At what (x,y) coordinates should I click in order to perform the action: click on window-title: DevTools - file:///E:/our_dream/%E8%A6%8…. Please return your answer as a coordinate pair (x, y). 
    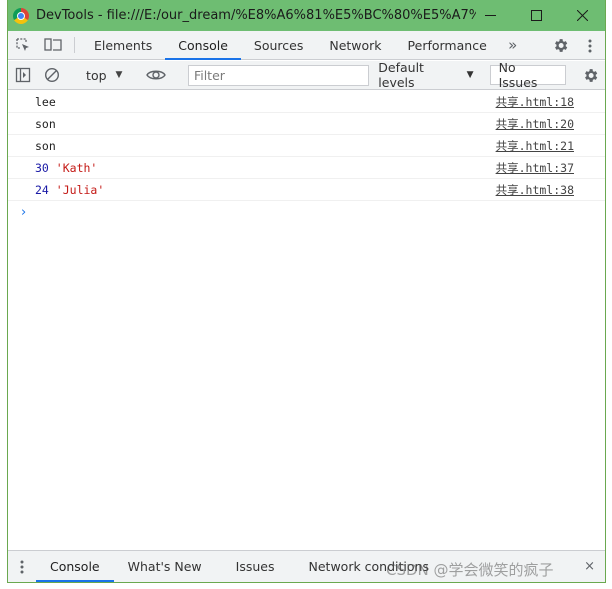
    Looking at the image, I should click on (256, 15).